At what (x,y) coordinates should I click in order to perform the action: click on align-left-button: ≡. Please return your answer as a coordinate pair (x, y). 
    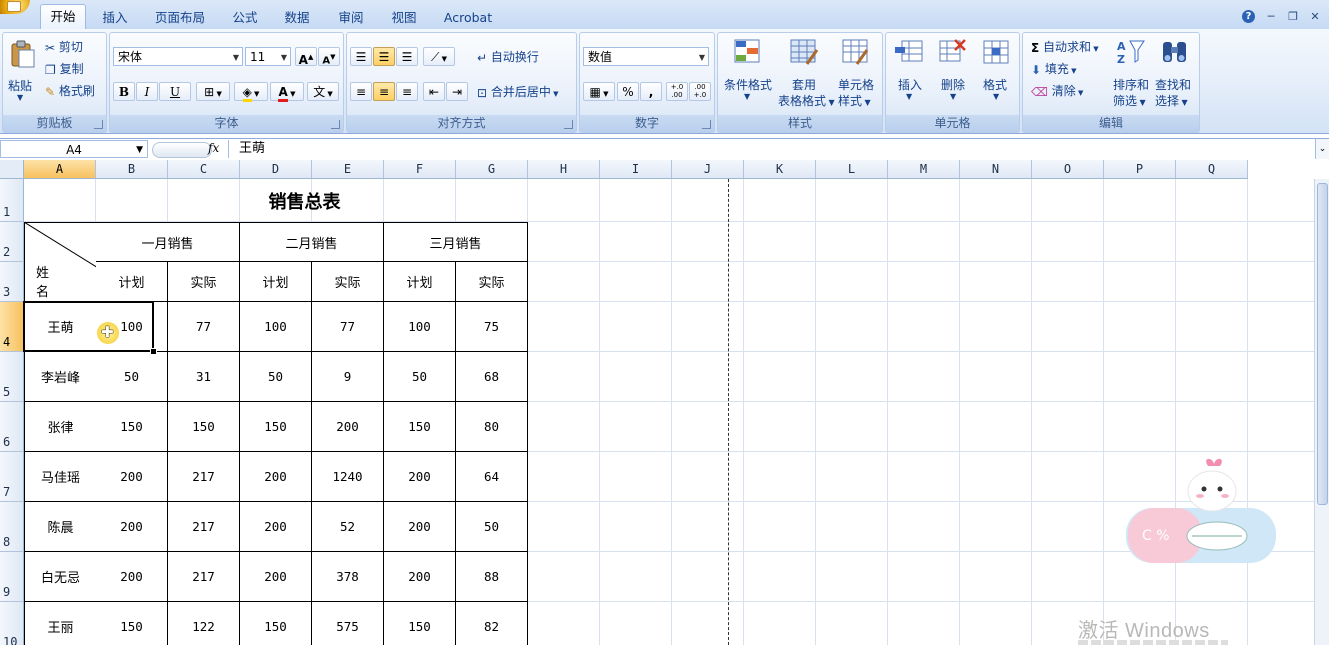
    Looking at the image, I should click on (361, 91).